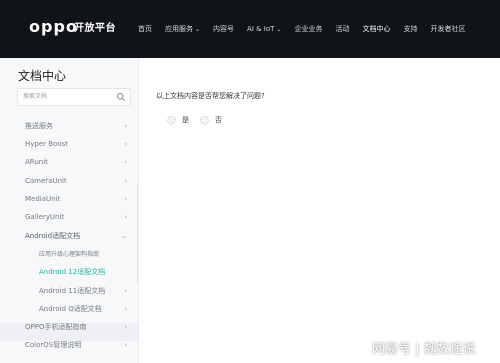  I want to click on sidebar-item-hyper-boost: Hyper Boost ›, so click(69, 143).